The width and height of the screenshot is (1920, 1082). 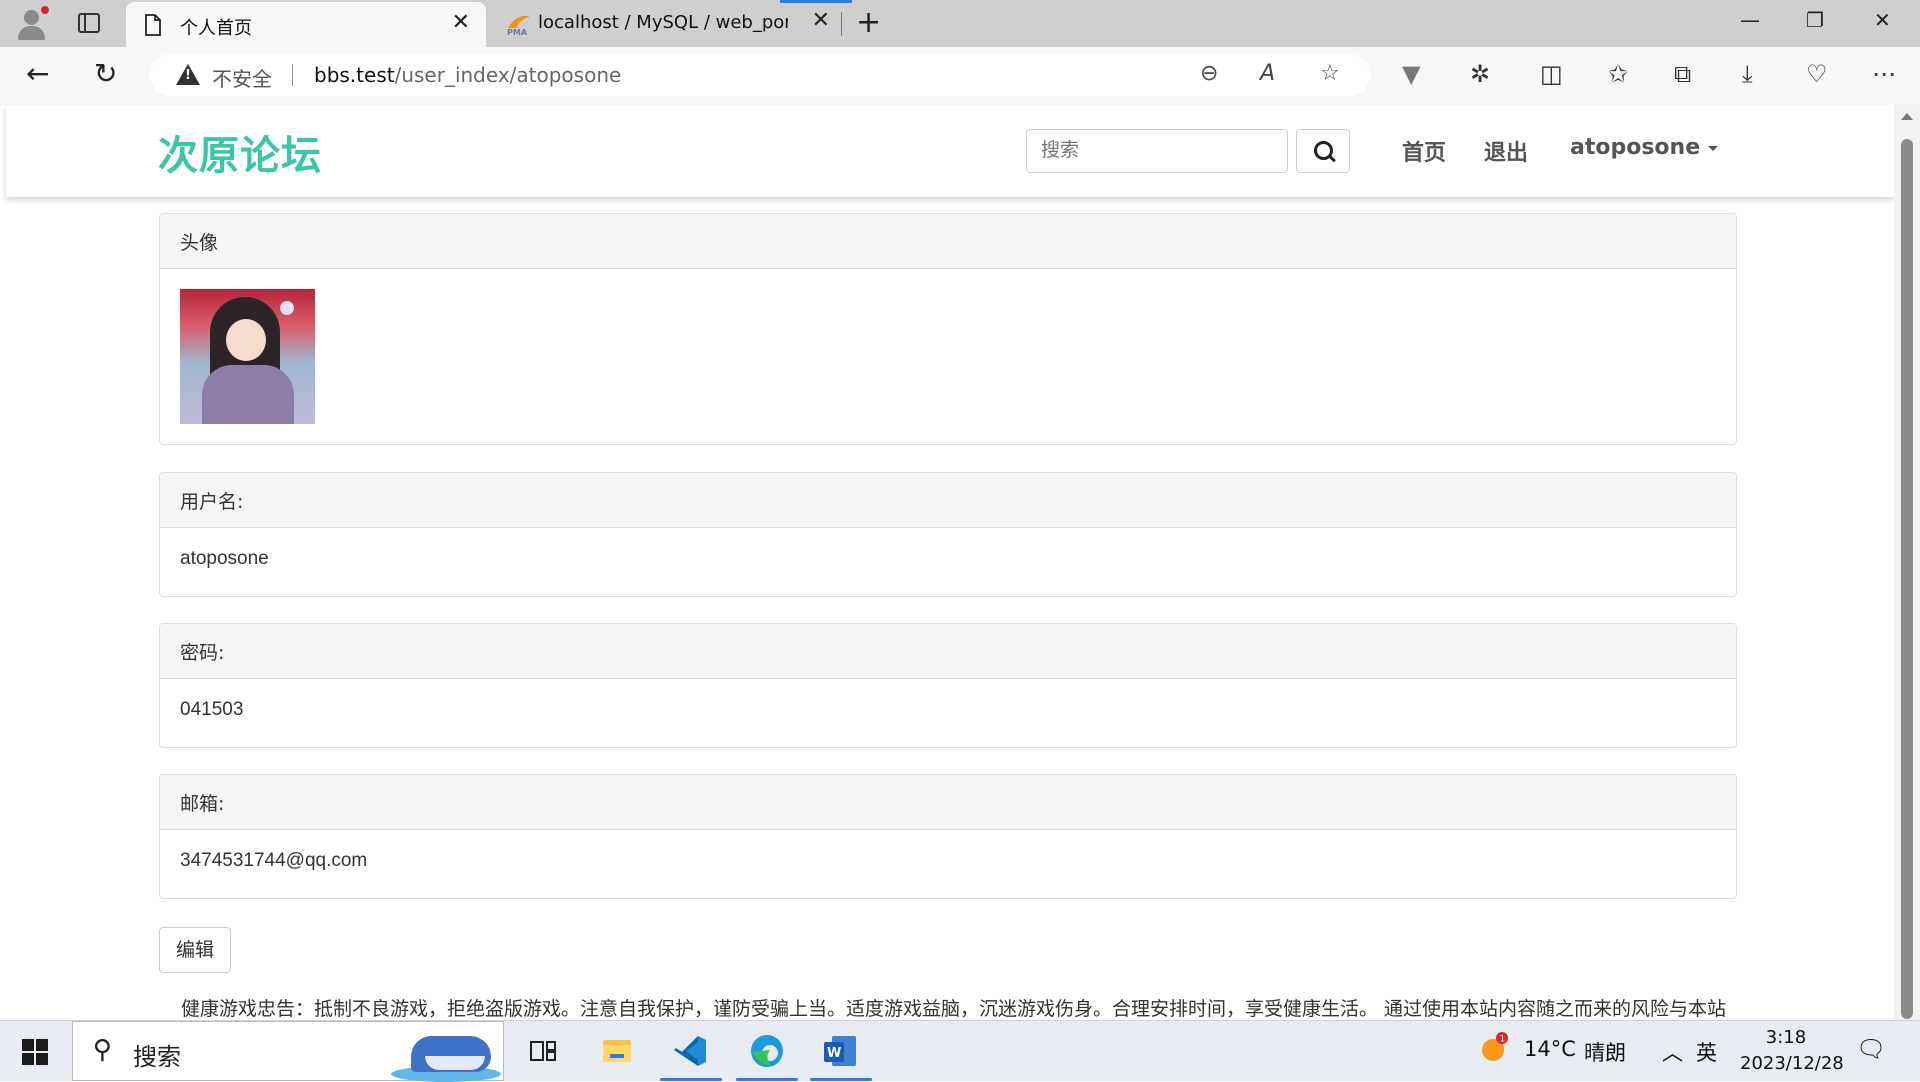 I want to click on tab-title: localhost / MySQL / web_portal /, so click(x=663, y=22).